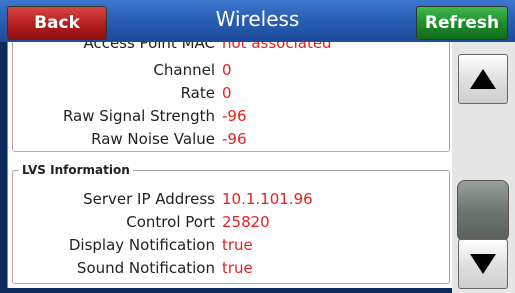 Image resolution: width=515 pixels, height=293 pixels. What do you see at coordinates (277, 47) in the screenshot?
I see `info-value: not associated` at bounding box center [277, 47].